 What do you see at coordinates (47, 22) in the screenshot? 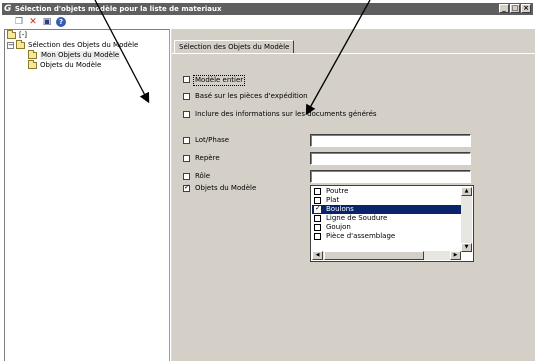
I see `save-icon: ▣` at bounding box center [47, 22].